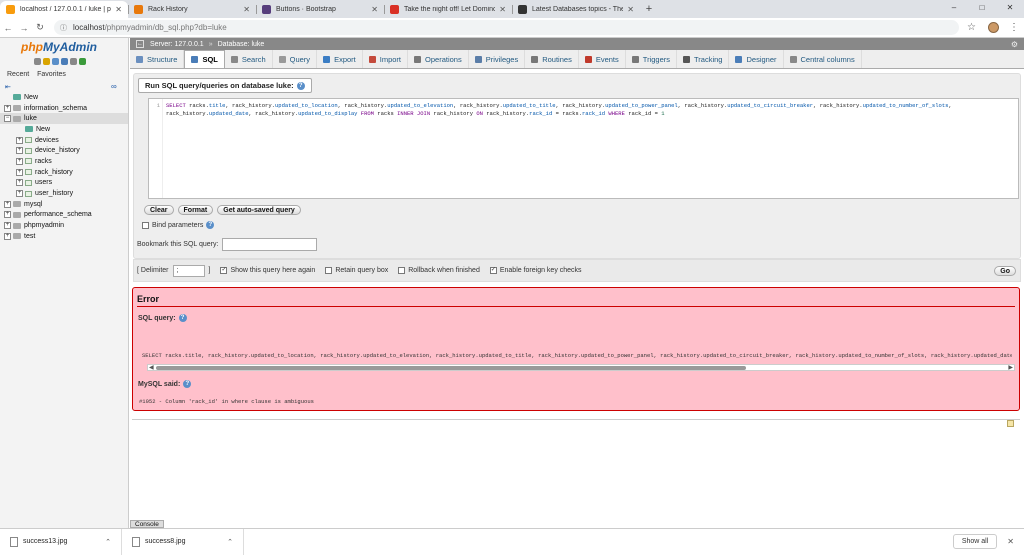  Describe the element at coordinates (241, 44) in the screenshot. I see `breadcrumb-database: Database: luke` at that location.